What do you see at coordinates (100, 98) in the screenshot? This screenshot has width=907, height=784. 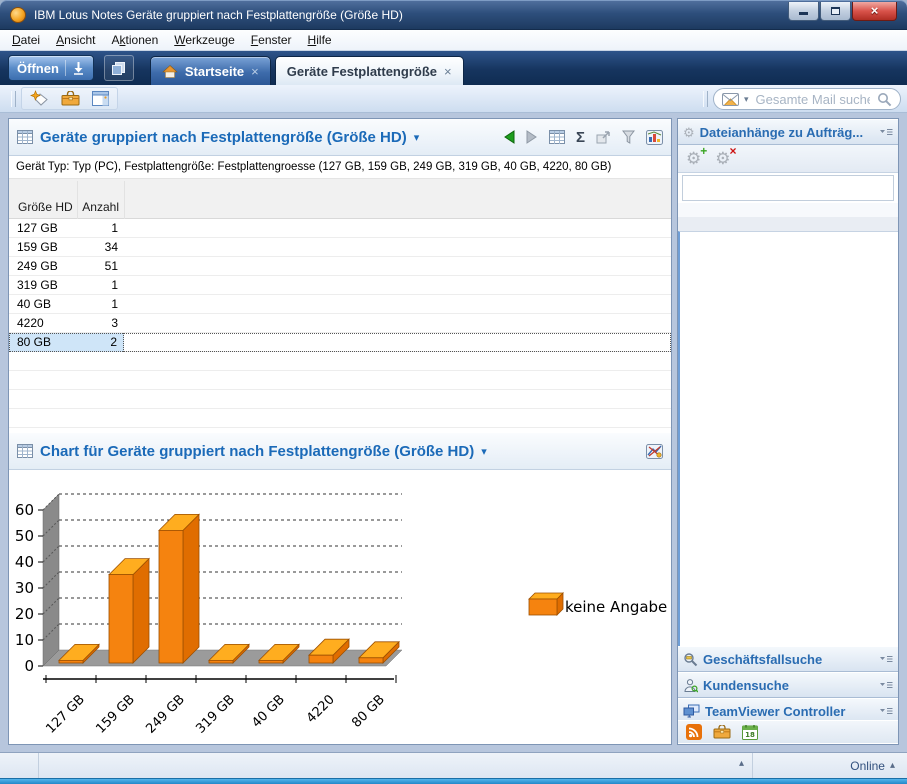 I see `window-layout-button` at bounding box center [100, 98].